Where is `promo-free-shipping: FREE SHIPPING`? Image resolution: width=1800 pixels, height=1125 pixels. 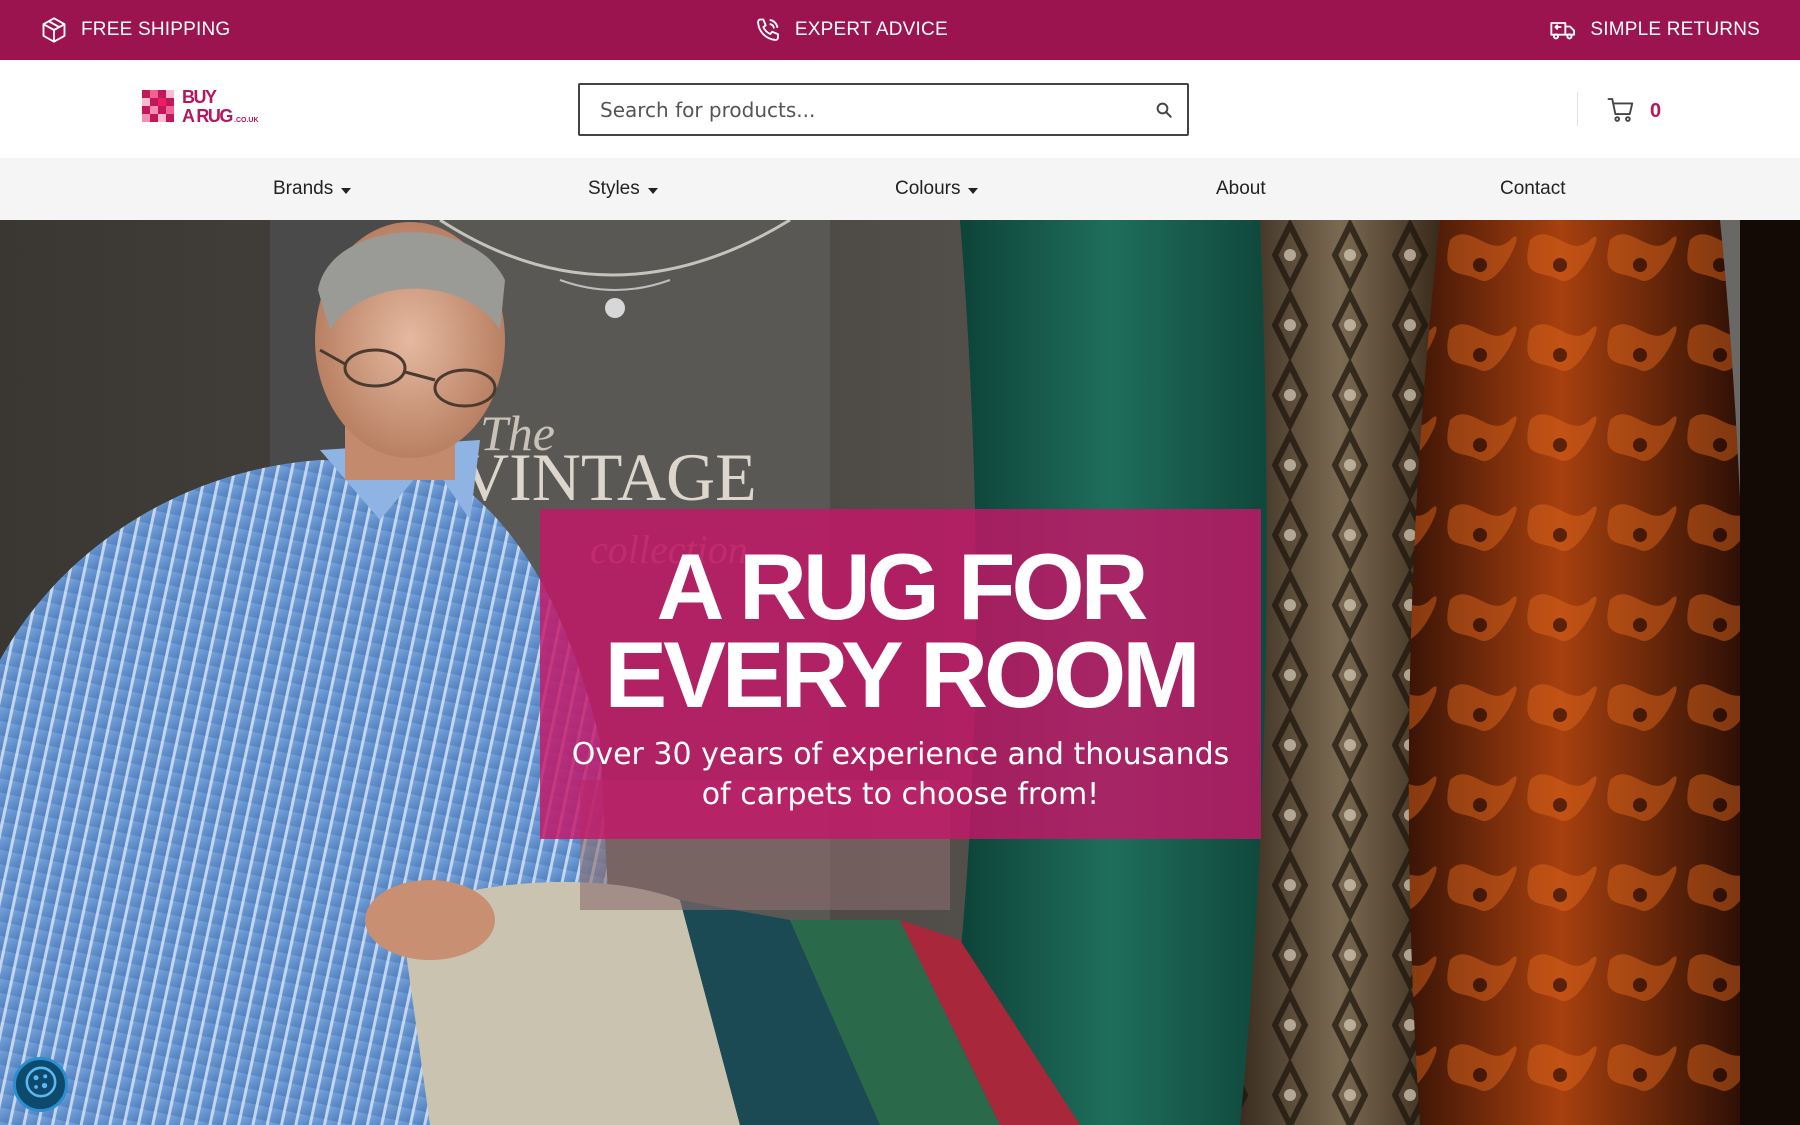
promo-free-shipping: FREE SHIPPING is located at coordinates (135, 30).